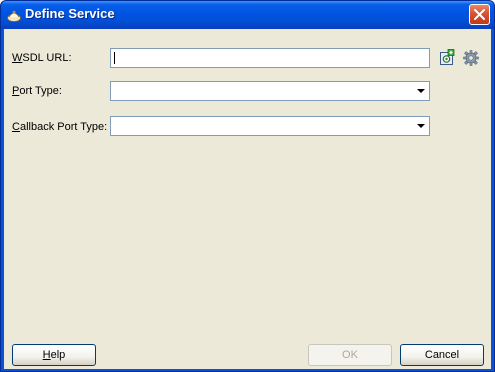  I want to click on cancel-button: Cancel, so click(442, 355).